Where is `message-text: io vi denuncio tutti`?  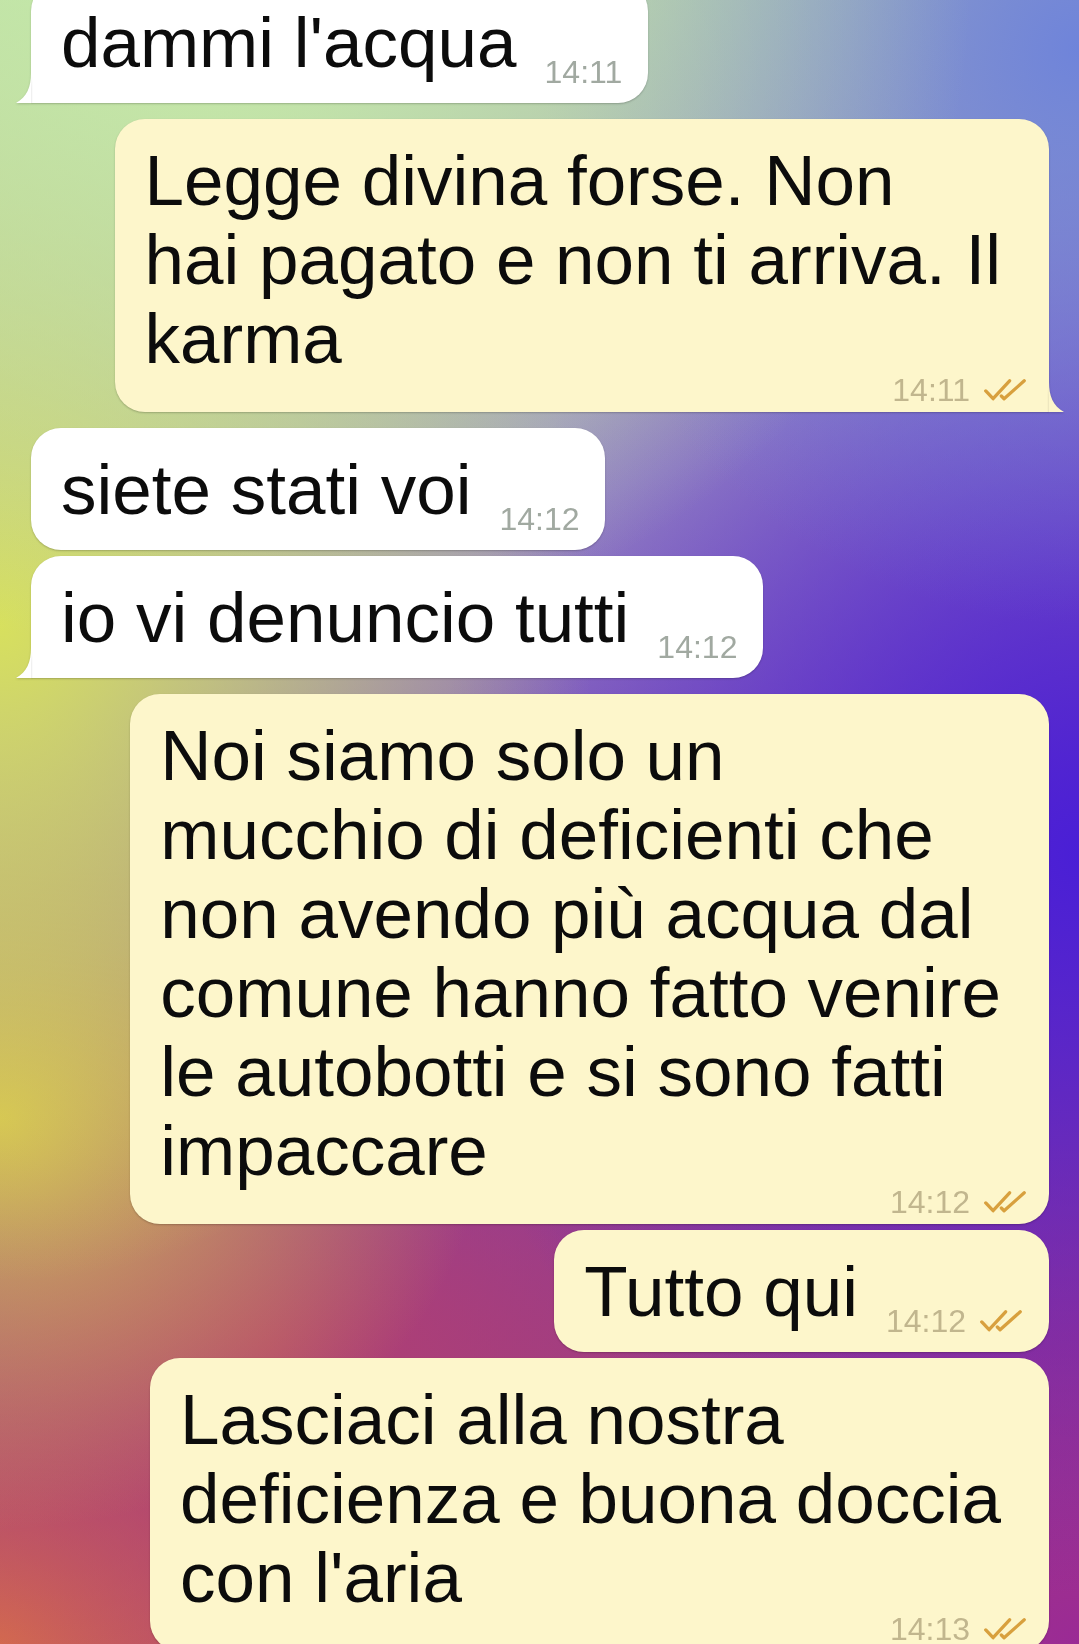
message-text: io vi denuncio tutti is located at coordinates (345, 617).